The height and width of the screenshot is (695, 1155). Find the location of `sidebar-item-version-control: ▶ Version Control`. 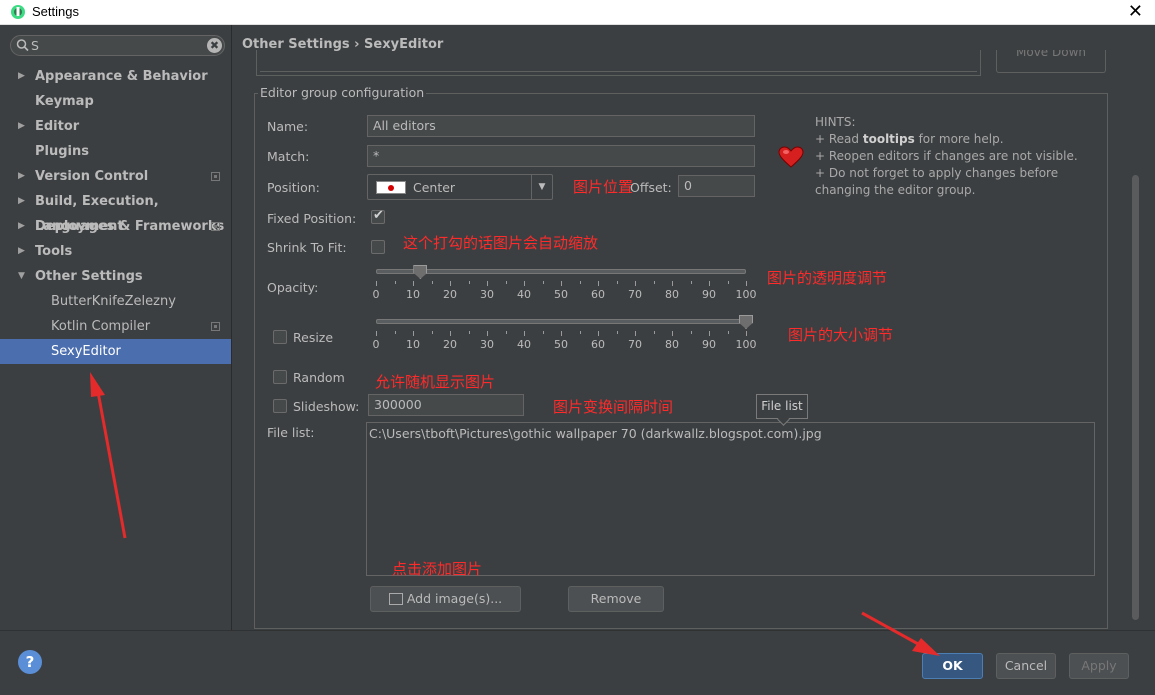

sidebar-item-version-control: ▶ Version Control is located at coordinates (115, 176).